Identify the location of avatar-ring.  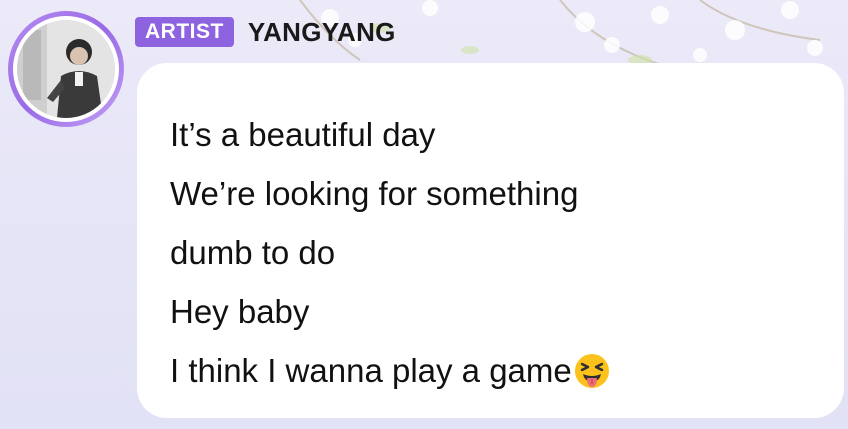
(66, 69).